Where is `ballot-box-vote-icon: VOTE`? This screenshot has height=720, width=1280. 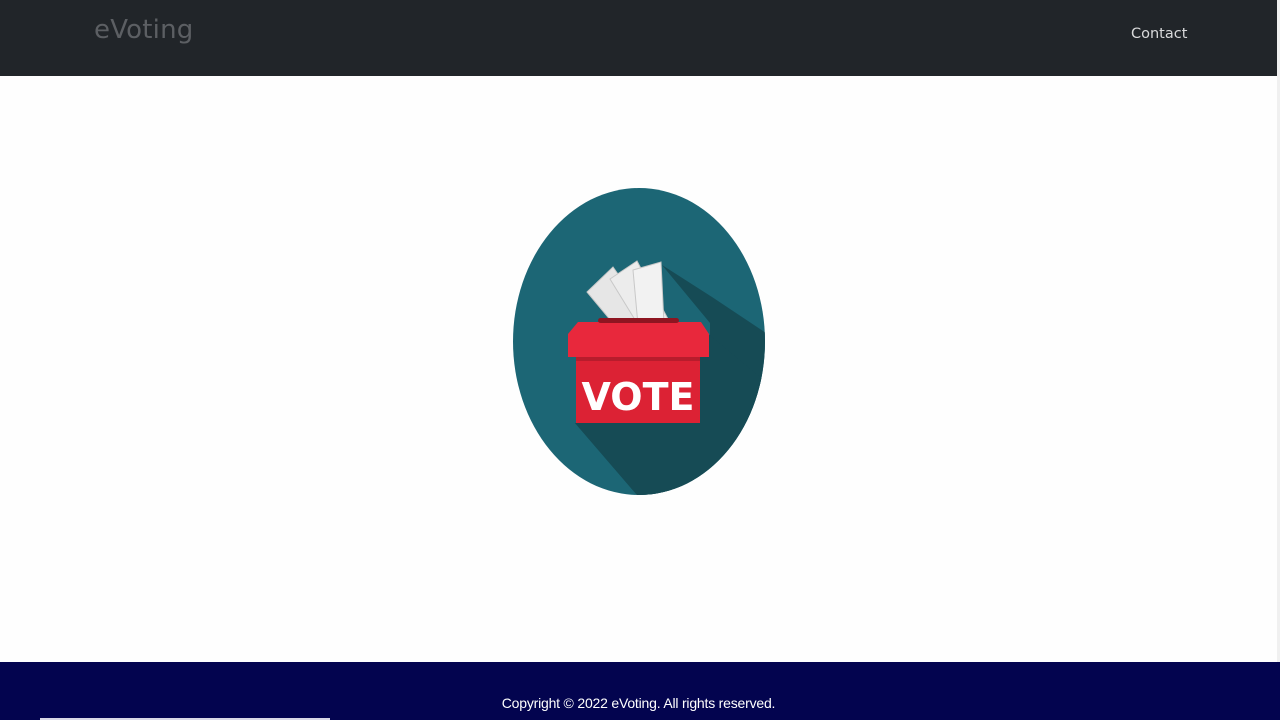 ballot-box-vote-icon: VOTE is located at coordinates (639, 341).